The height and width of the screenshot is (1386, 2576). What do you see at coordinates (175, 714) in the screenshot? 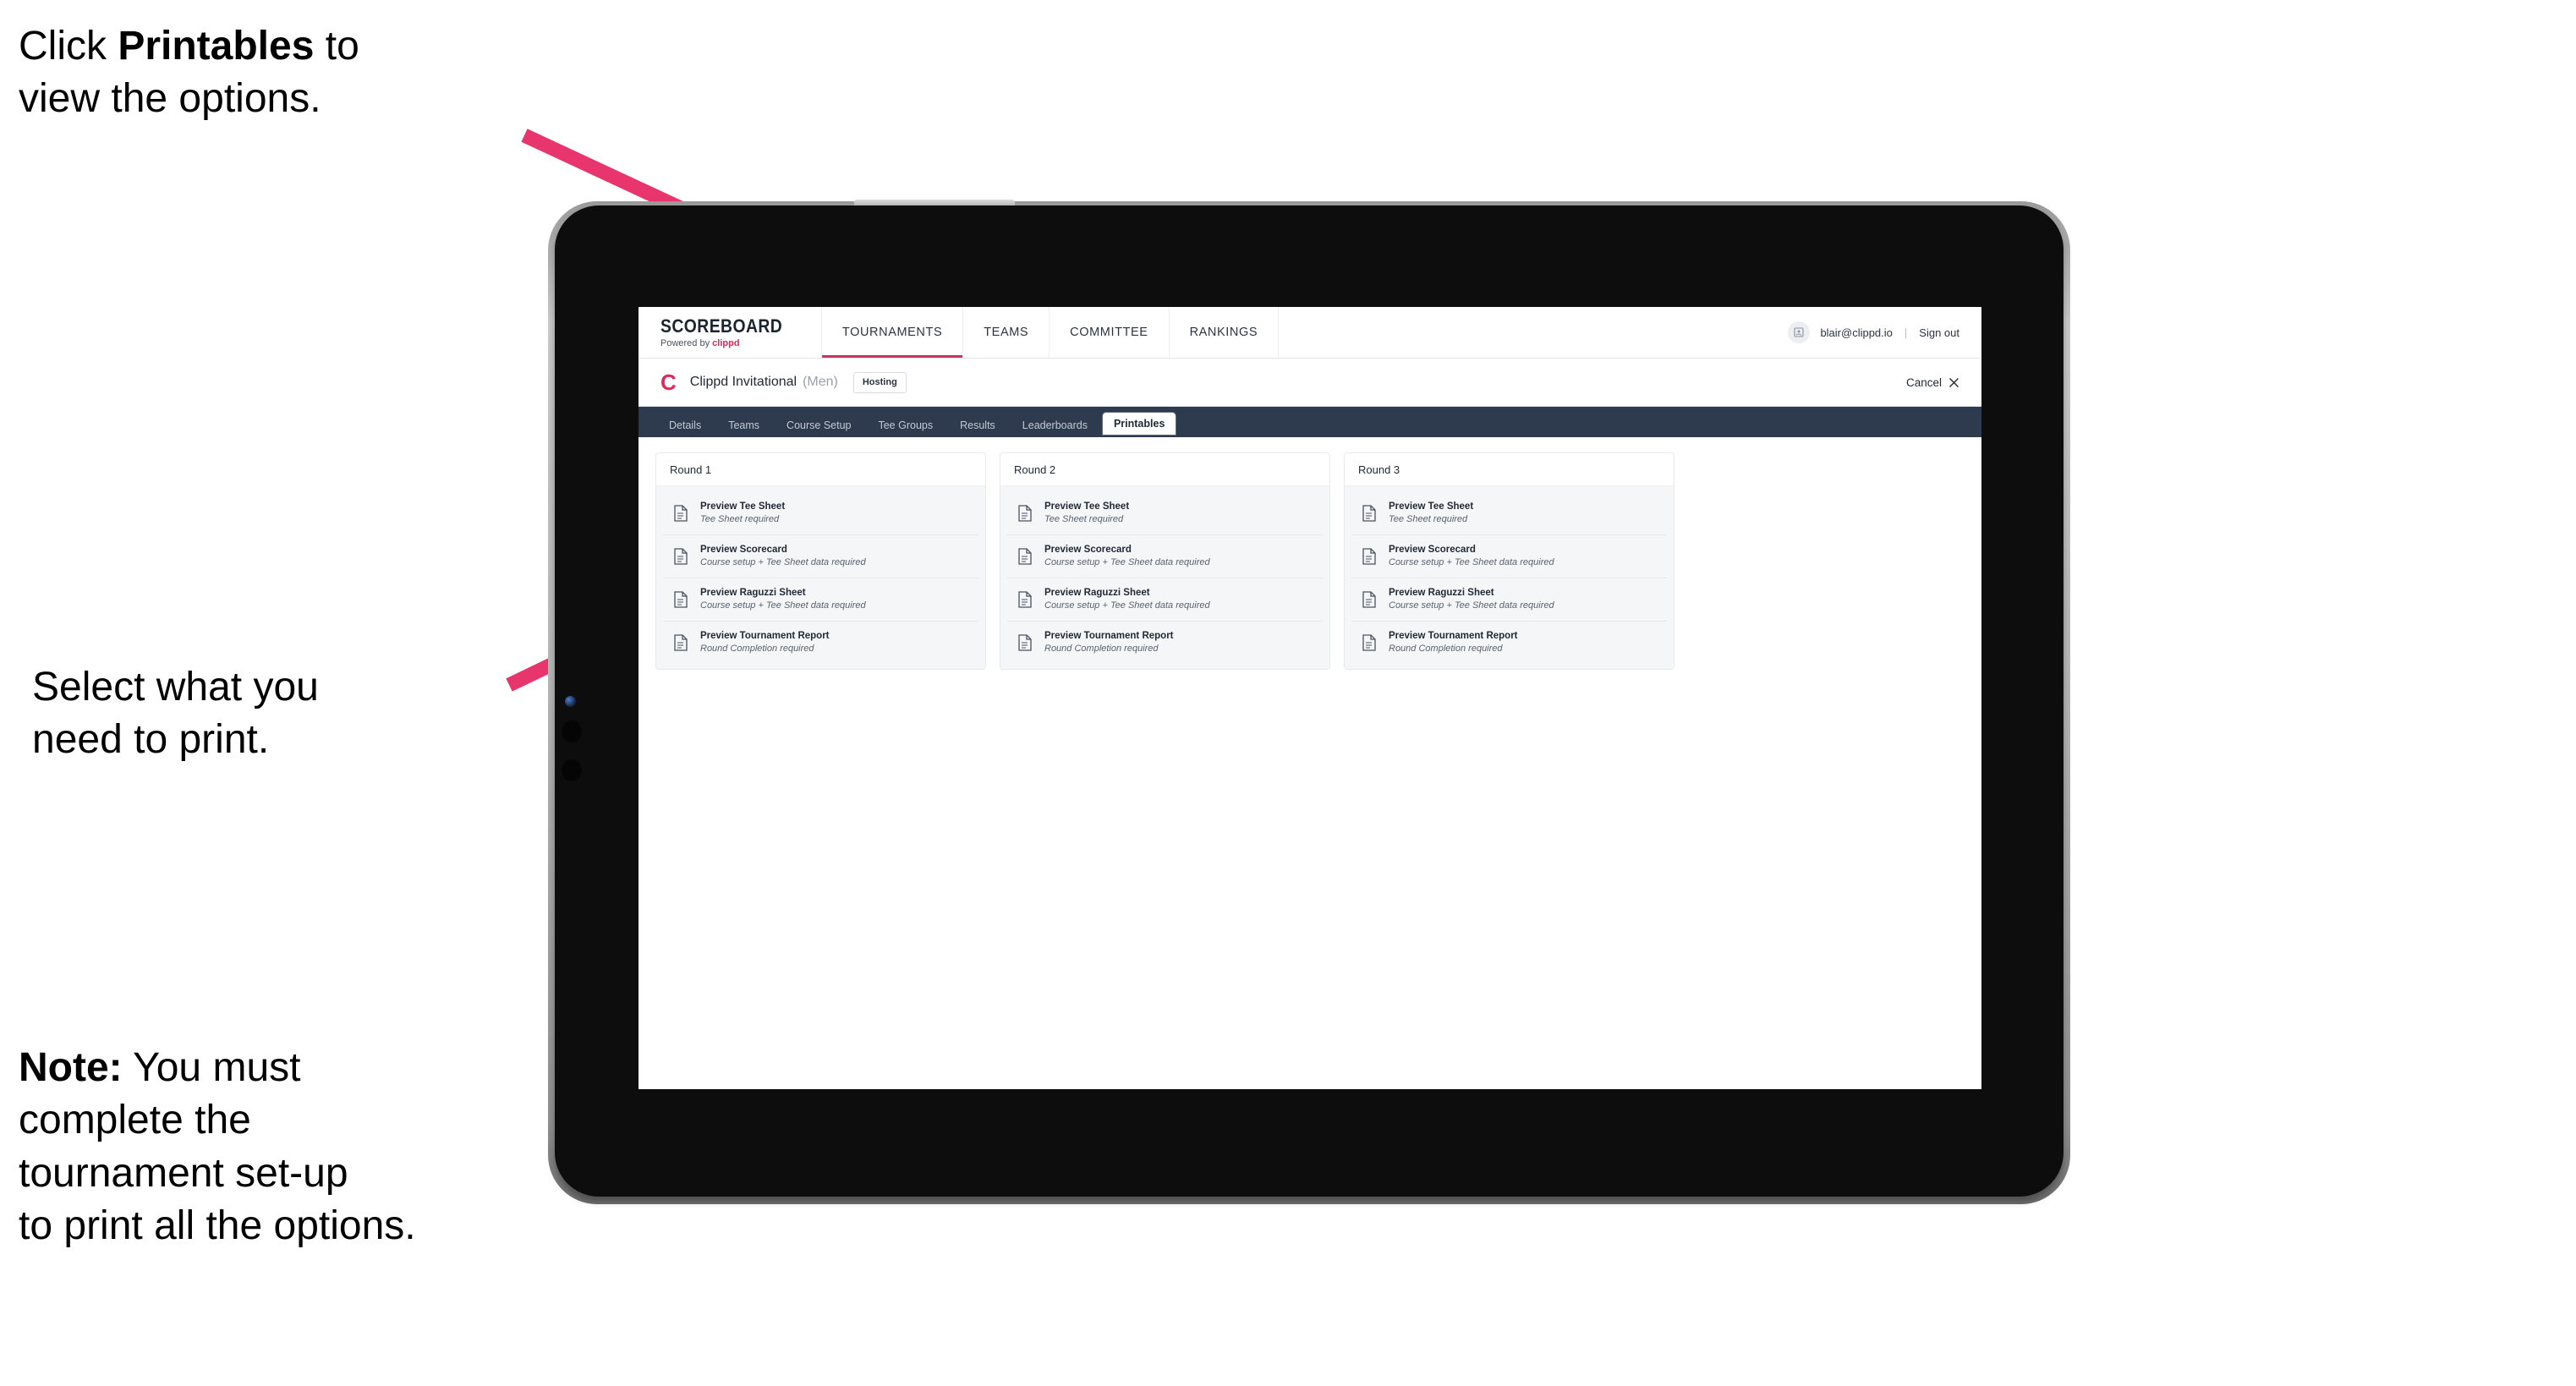
I see `annotation-select-print: Select what you need to print.` at bounding box center [175, 714].